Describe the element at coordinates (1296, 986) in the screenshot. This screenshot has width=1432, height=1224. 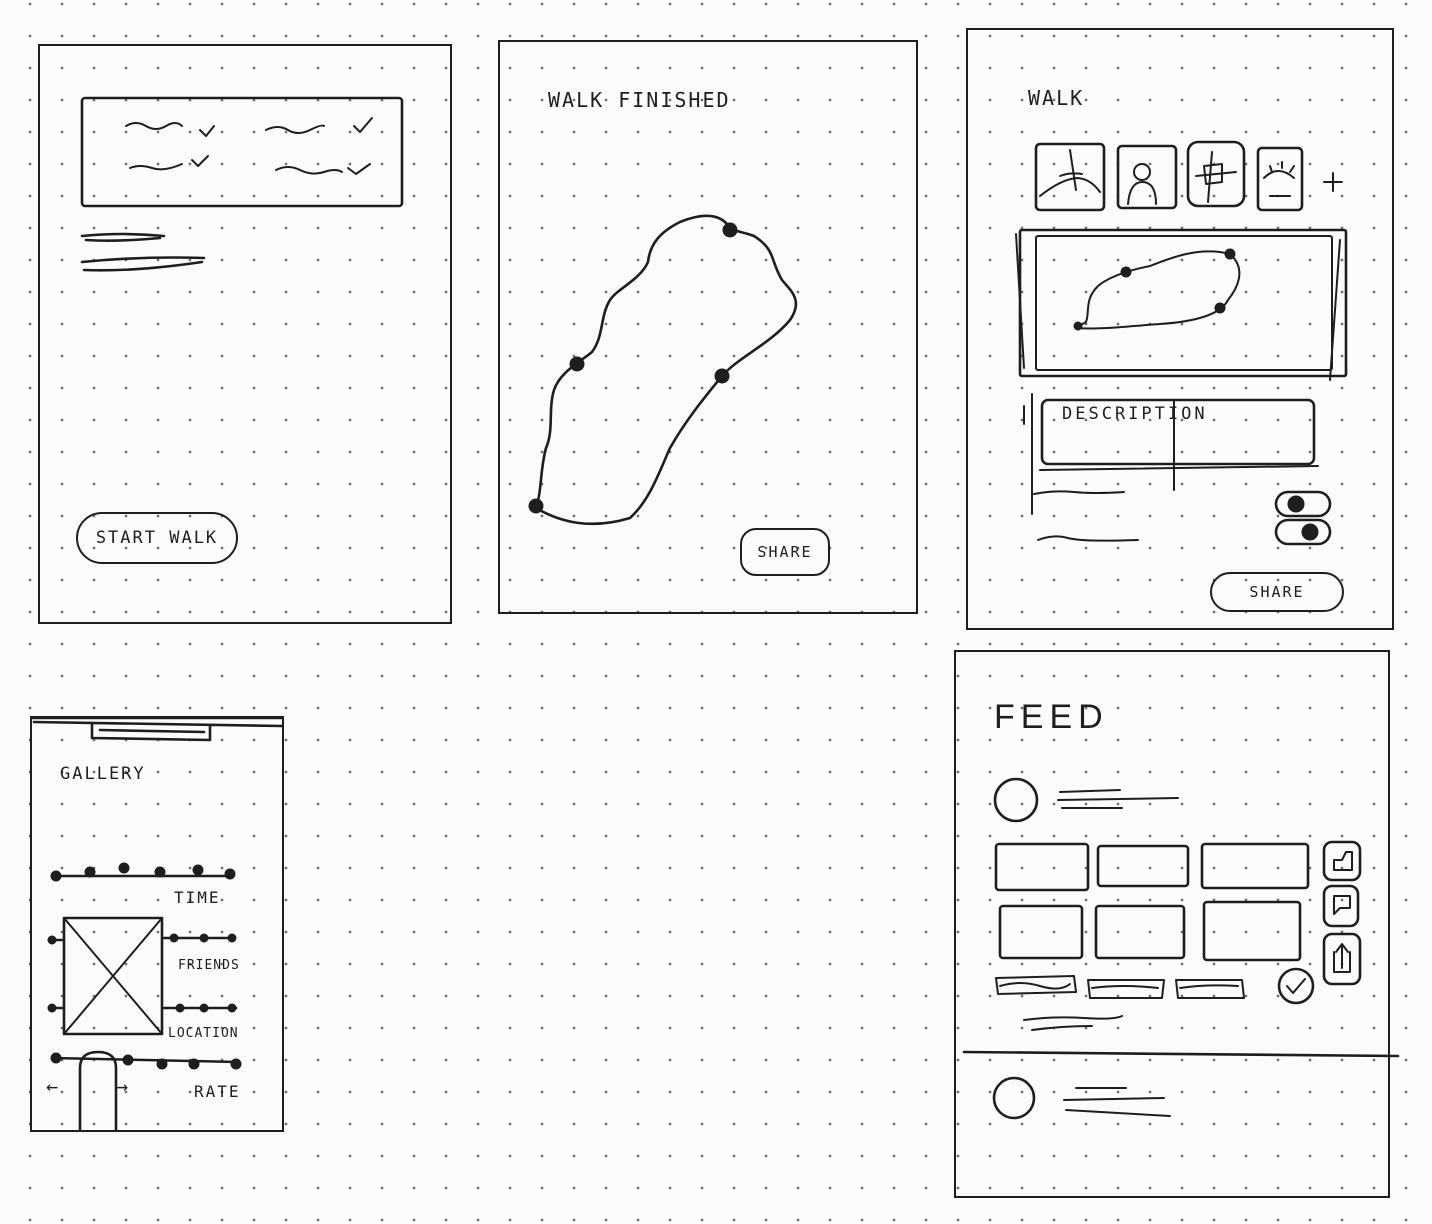
I see `check-circle-icon` at that location.